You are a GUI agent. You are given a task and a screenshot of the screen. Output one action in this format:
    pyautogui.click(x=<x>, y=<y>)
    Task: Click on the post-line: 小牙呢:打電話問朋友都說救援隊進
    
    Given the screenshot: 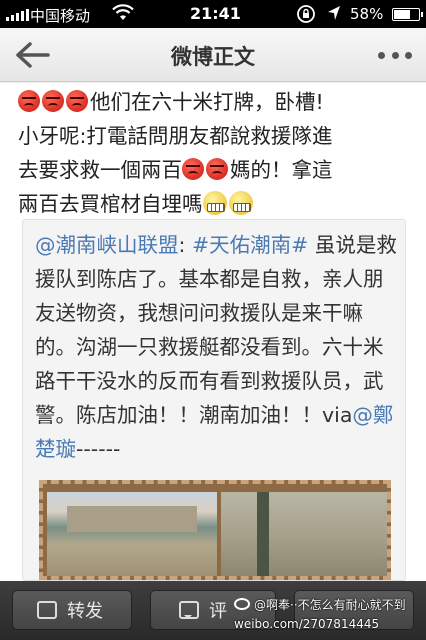 What is the action you would take?
    pyautogui.click(x=175, y=136)
    